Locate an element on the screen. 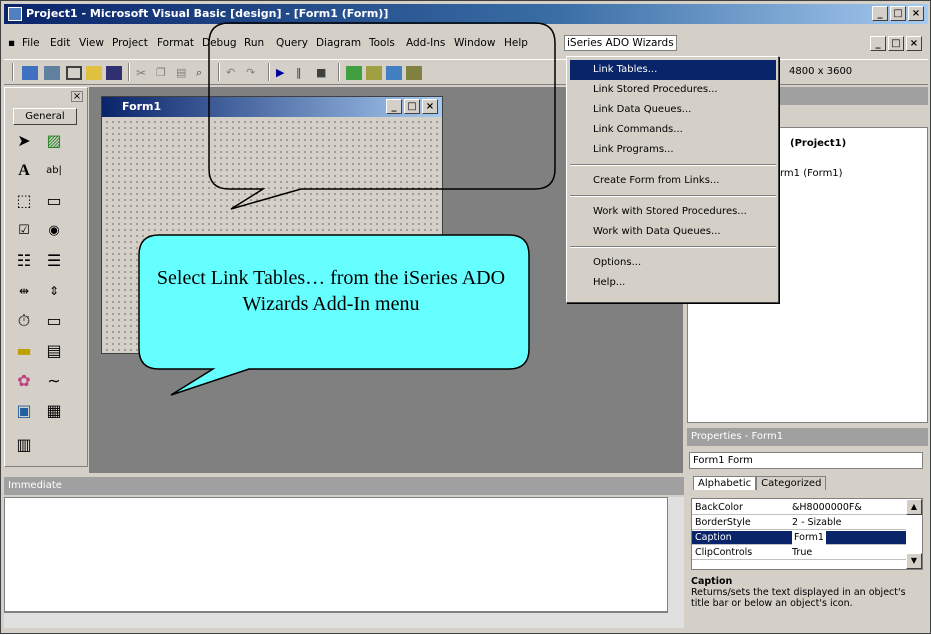  empty-callout-shape is located at coordinates (382, 116).